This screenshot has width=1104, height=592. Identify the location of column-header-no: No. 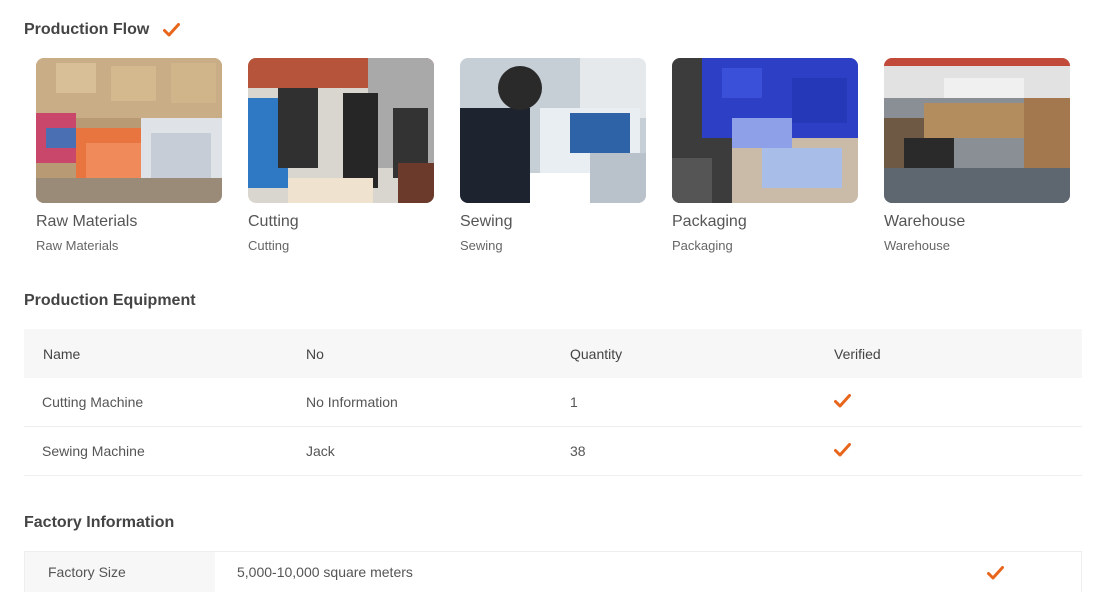
(315, 353).